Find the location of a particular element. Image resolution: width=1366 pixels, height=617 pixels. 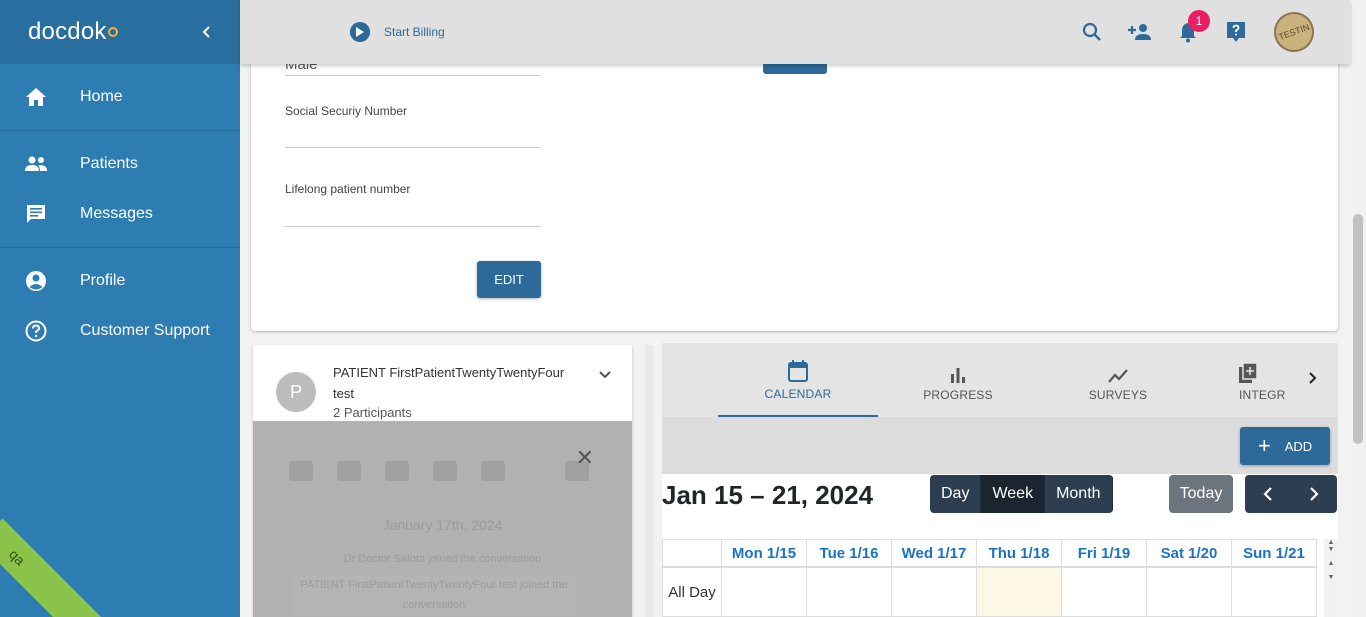

account-circle-icon is located at coordinates (36, 281).